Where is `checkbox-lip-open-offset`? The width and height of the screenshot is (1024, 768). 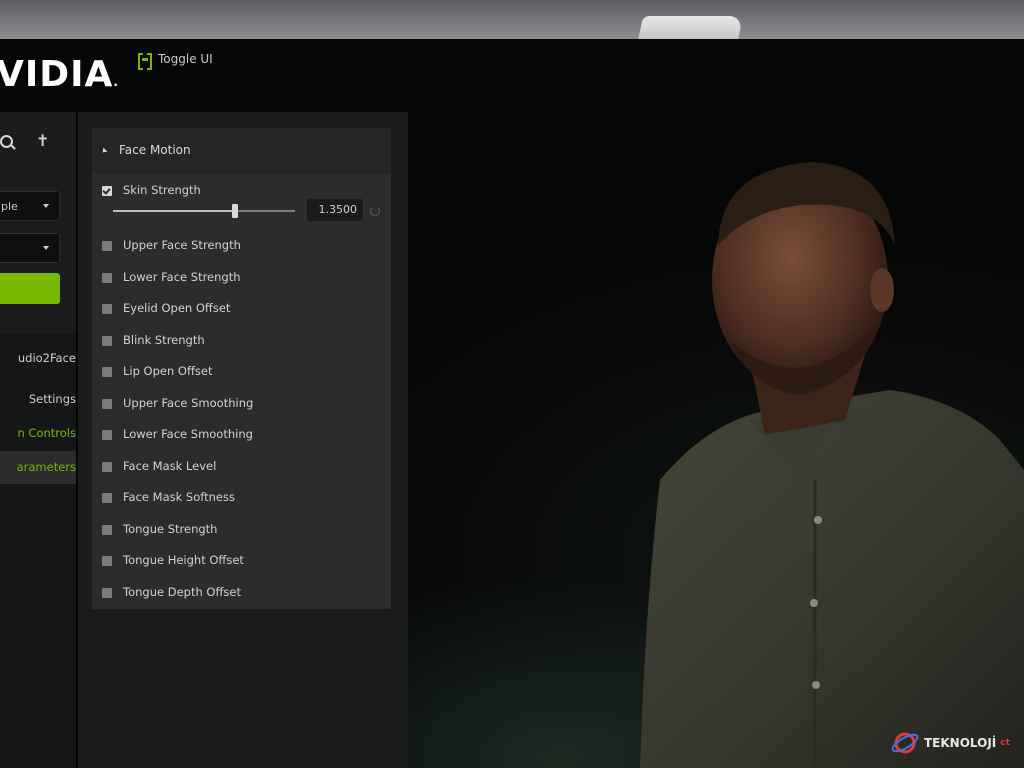
checkbox-lip-open-offset is located at coordinates (107, 372).